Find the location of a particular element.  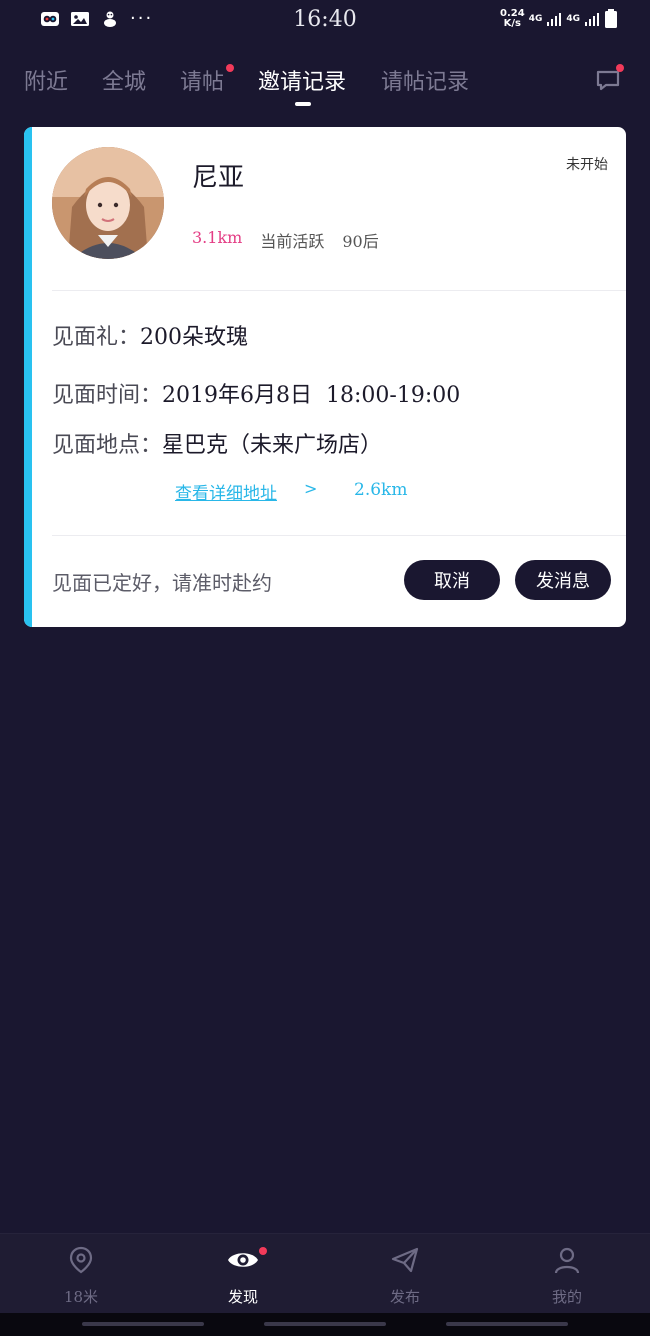

tab-label: 邀请记录 is located at coordinates (302, 82).